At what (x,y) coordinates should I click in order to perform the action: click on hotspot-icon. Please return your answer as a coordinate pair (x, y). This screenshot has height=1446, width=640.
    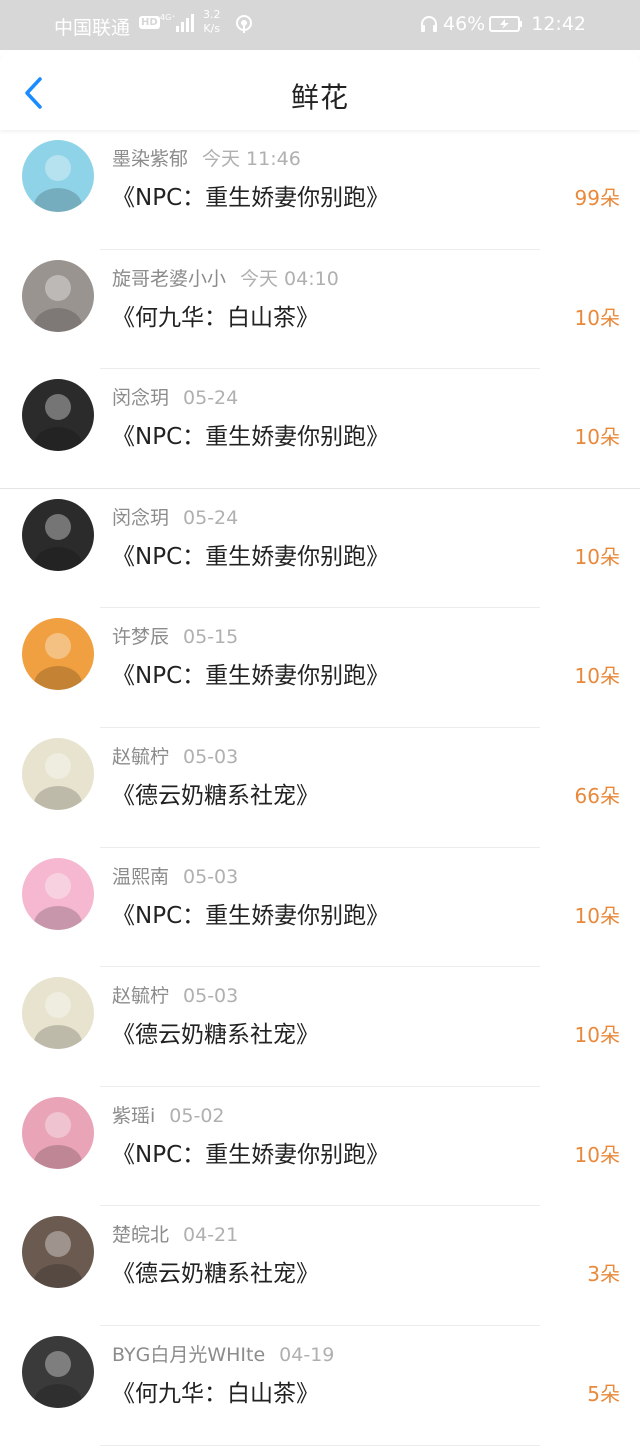
    Looking at the image, I should click on (244, 24).